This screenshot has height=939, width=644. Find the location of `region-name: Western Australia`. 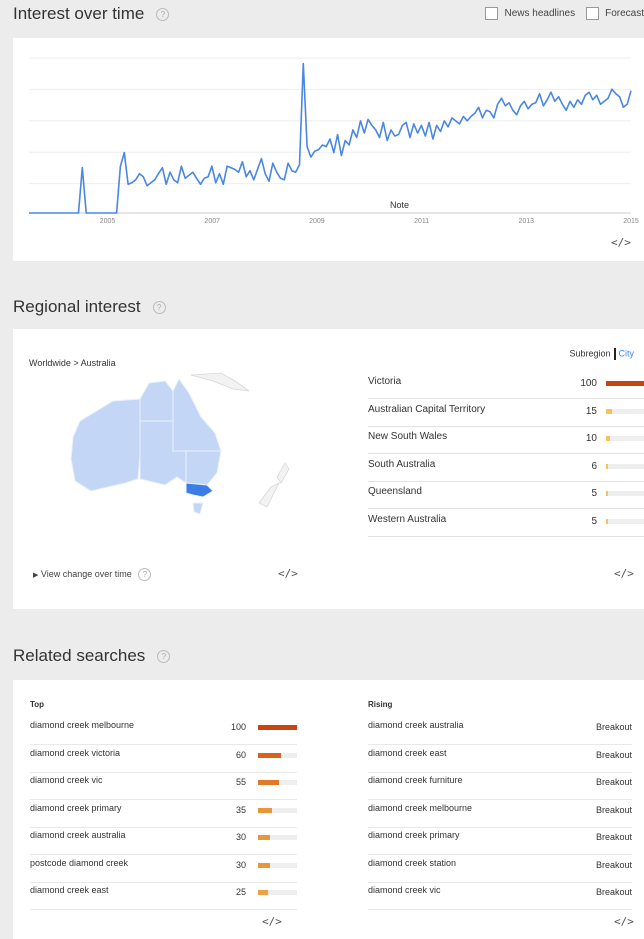

region-name: Western Australia is located at coordinates (407, 519).